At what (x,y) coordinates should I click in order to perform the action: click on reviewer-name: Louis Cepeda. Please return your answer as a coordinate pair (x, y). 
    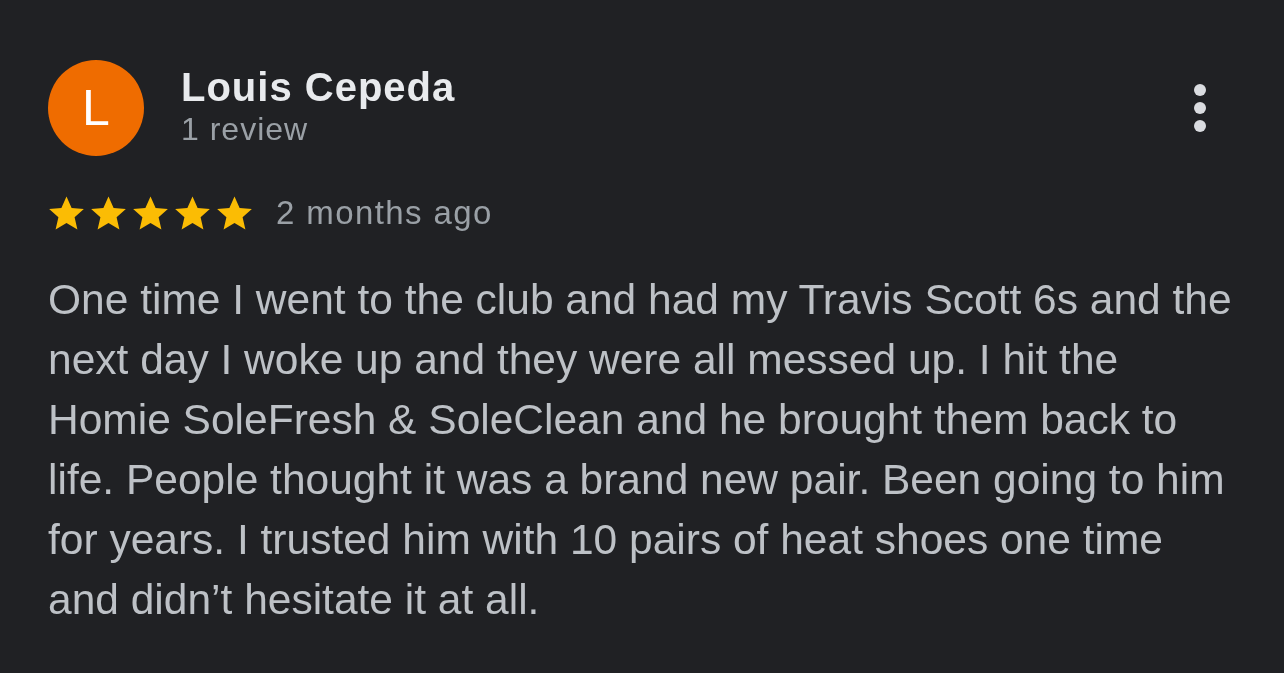
    Looking at the image, I should click on (319, 87).